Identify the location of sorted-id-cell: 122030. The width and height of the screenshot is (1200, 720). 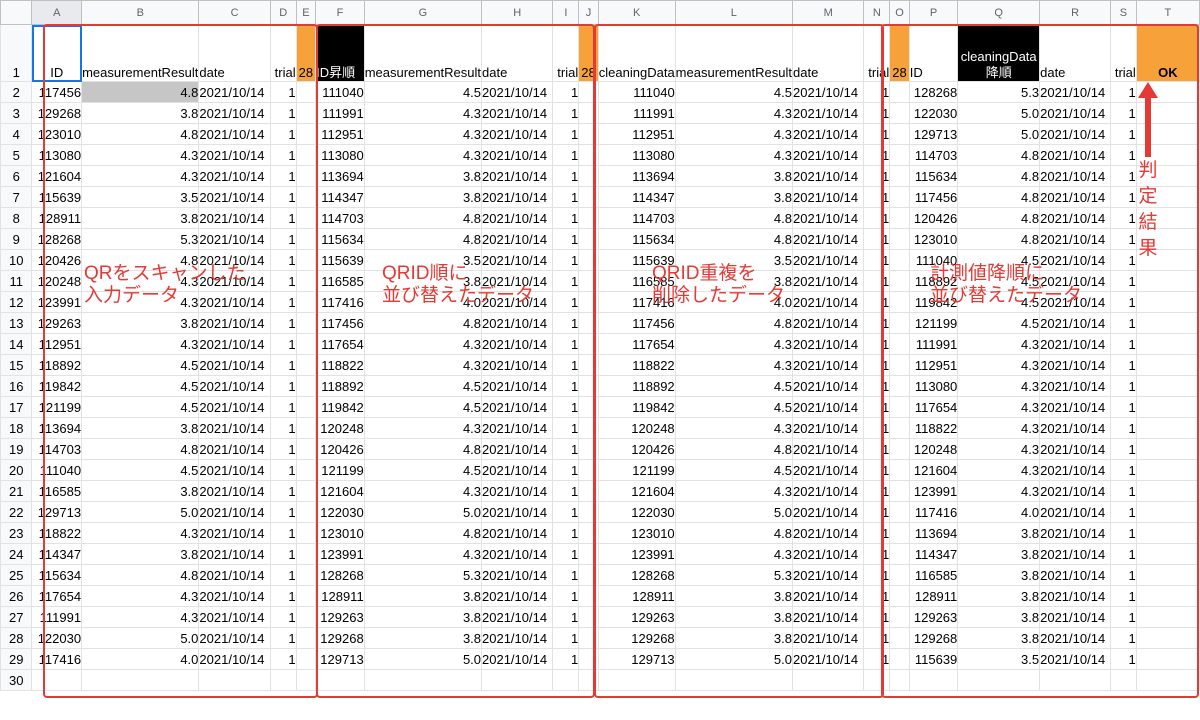
(340, 512).